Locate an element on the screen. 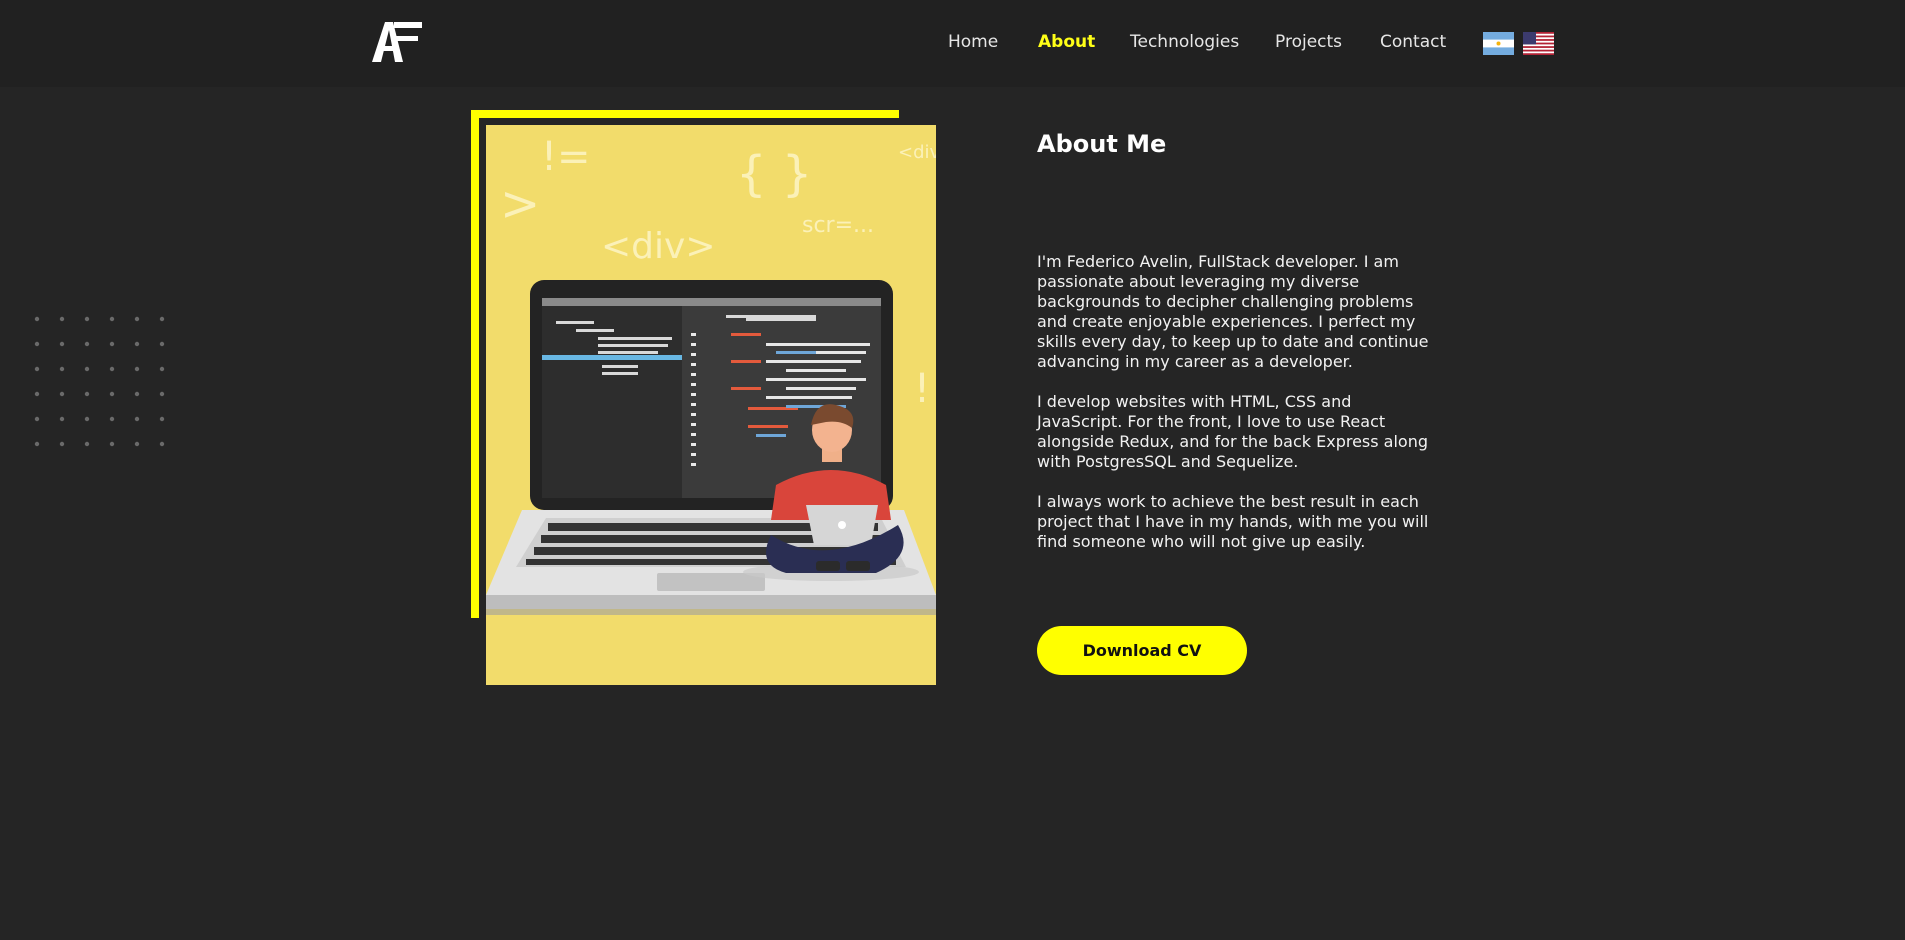 The image size is (1905, 940). glyph-gt: > is located at coordinates (520, 204).